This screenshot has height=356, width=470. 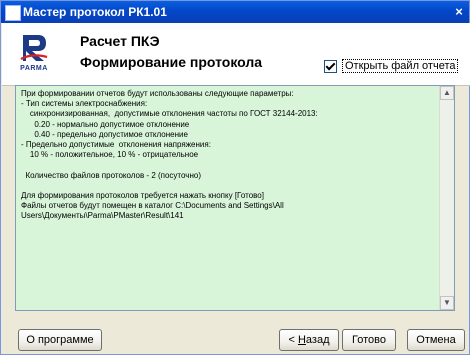 What do you see at coordinates (34, 48) in the screenshot?
I see `parma-logo-mark-icon` at bounding box center [34, 48].